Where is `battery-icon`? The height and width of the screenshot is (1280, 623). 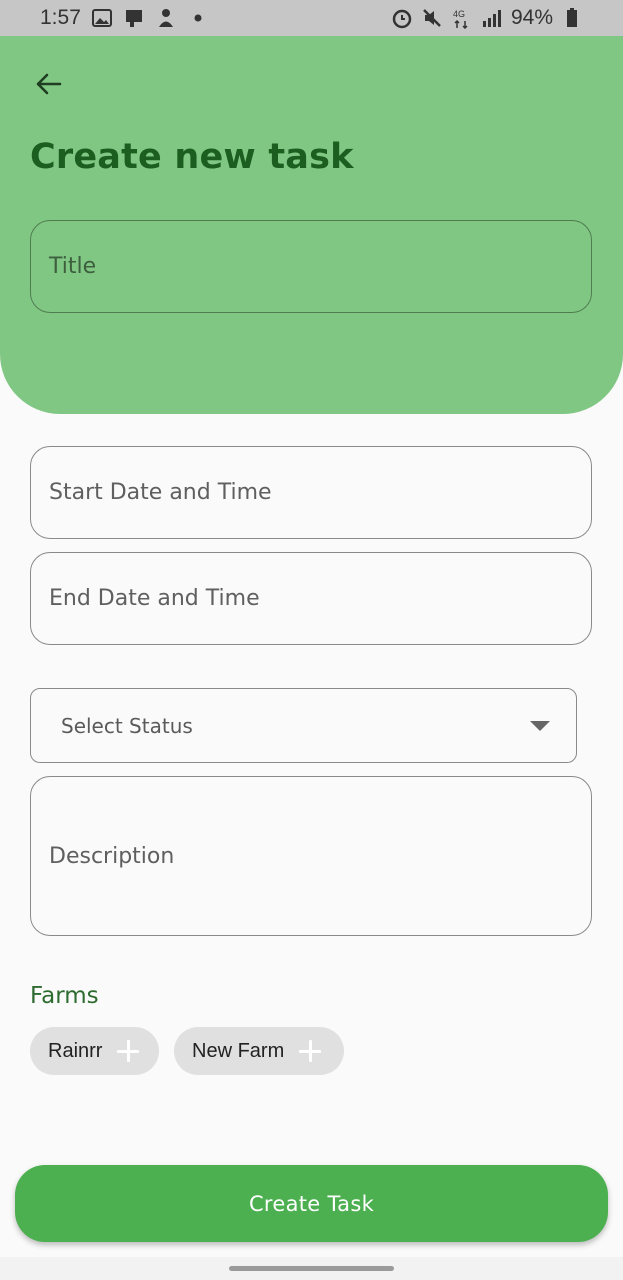
battery-icon is located at coordinates (572, 18).